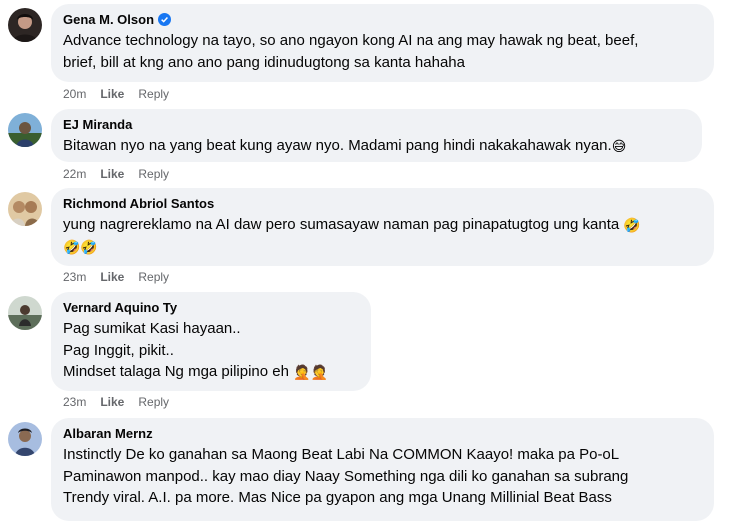 The width and height of the screenshot is (750, 521). I want to click on comment-author: Gena M. Olson, so click(108, 19).